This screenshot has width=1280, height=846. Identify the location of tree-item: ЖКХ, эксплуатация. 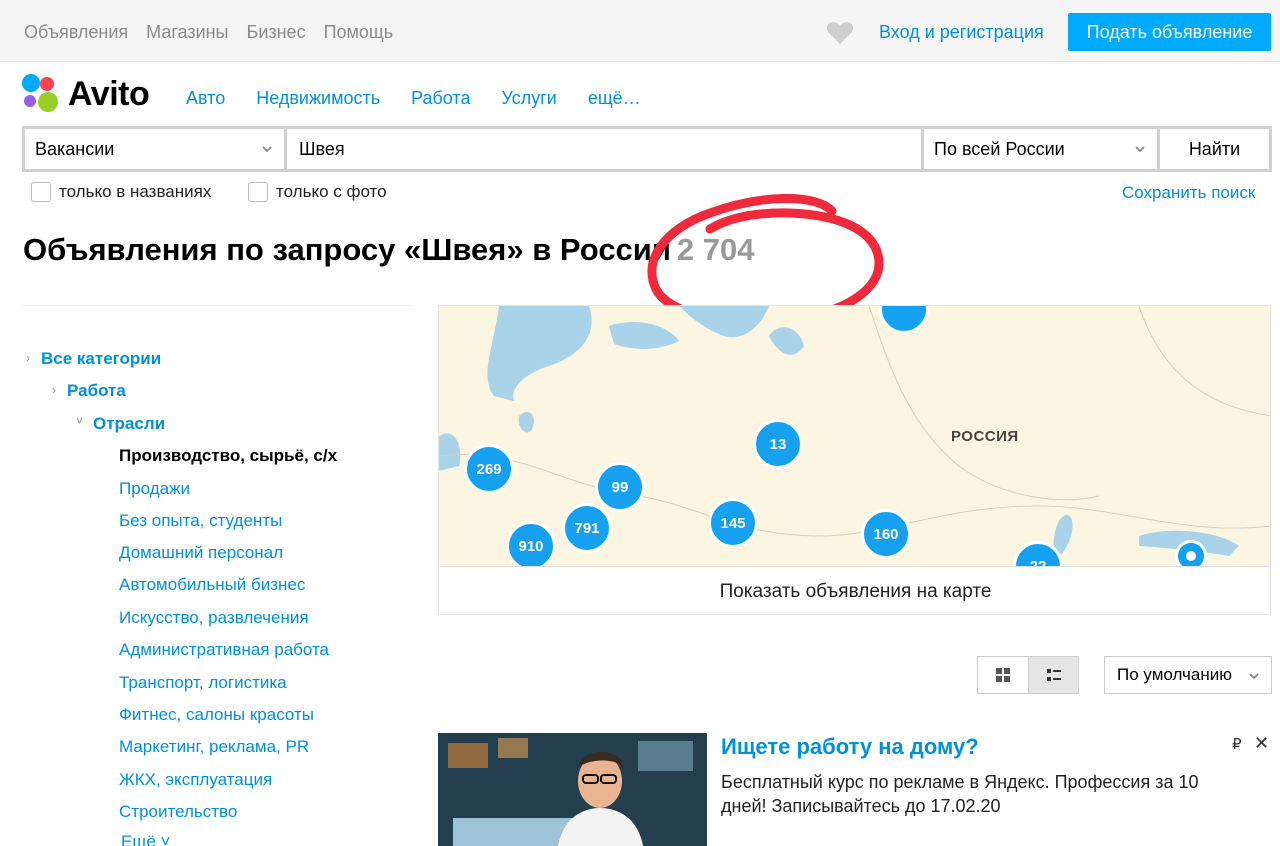
(195, 780).